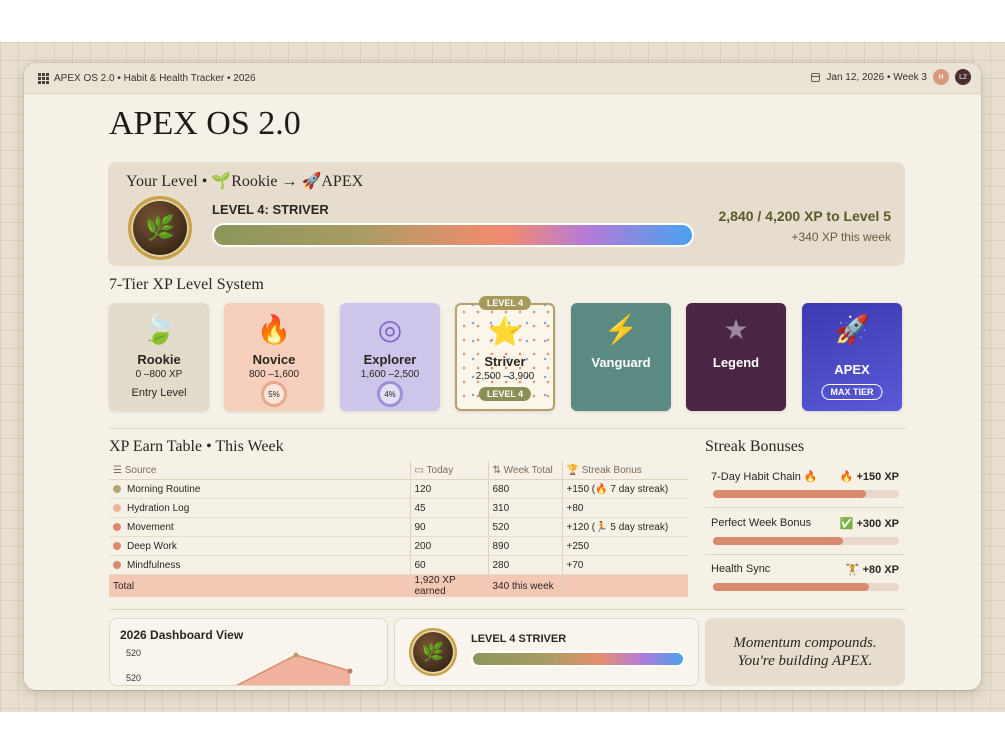 This screenshot has height=754, width=1005. What do you see at coordinates (625, 527) in the screenshot?
I see `bonus-cell: +120 (🏃 5 day streak)` at bounding box center [625, 527].